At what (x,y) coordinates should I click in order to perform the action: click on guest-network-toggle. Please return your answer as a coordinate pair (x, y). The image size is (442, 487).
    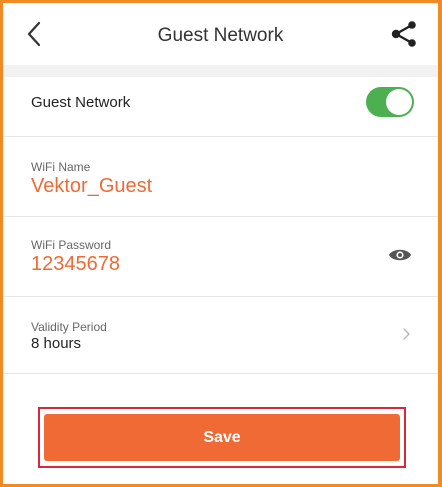
    Looking at the image, I should click on (390, 102).